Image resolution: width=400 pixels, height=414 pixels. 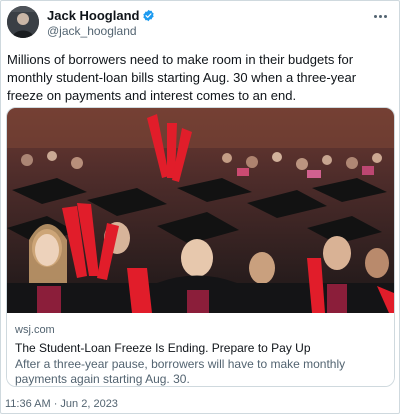 What do you see at coordinates (148, 15) in the screenshot?
I see `verified-badge-icon` at bounding box center [148, 15].